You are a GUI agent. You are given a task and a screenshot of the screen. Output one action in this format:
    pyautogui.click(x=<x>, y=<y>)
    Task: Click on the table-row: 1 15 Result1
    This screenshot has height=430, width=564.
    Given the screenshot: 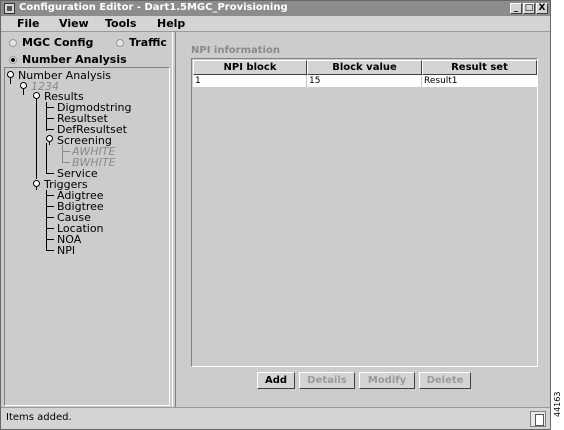 What is the action you would take?
    pyautogui.click(x=365, y=81)
    